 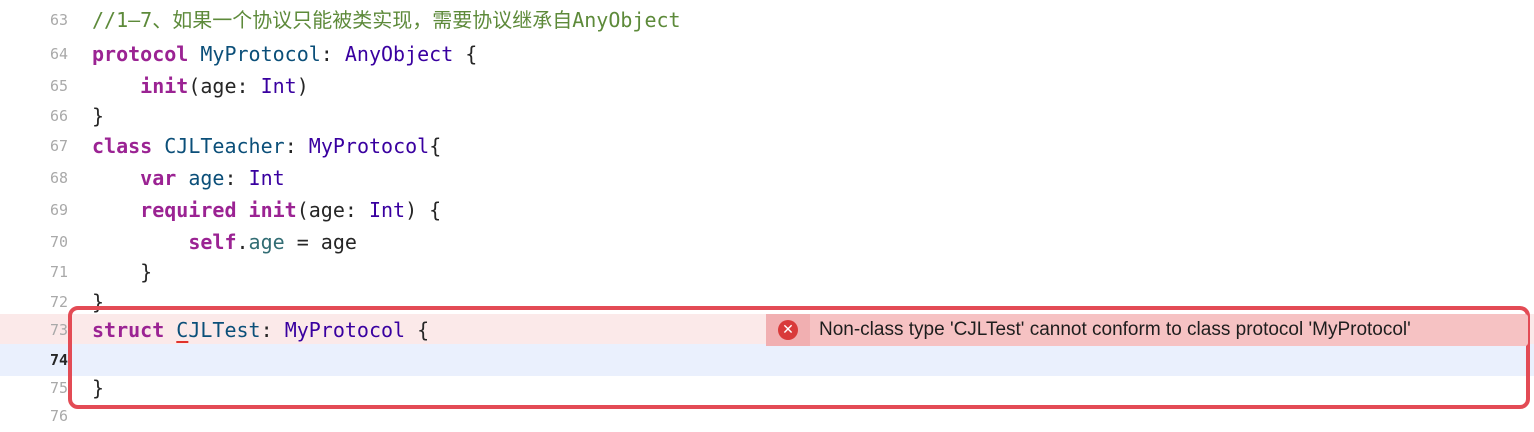 What do you see at coordinates (767, 210) in the screenshot?
I see `code-line: 69 required init(age: Int) {` at bounding box center [767, 210].